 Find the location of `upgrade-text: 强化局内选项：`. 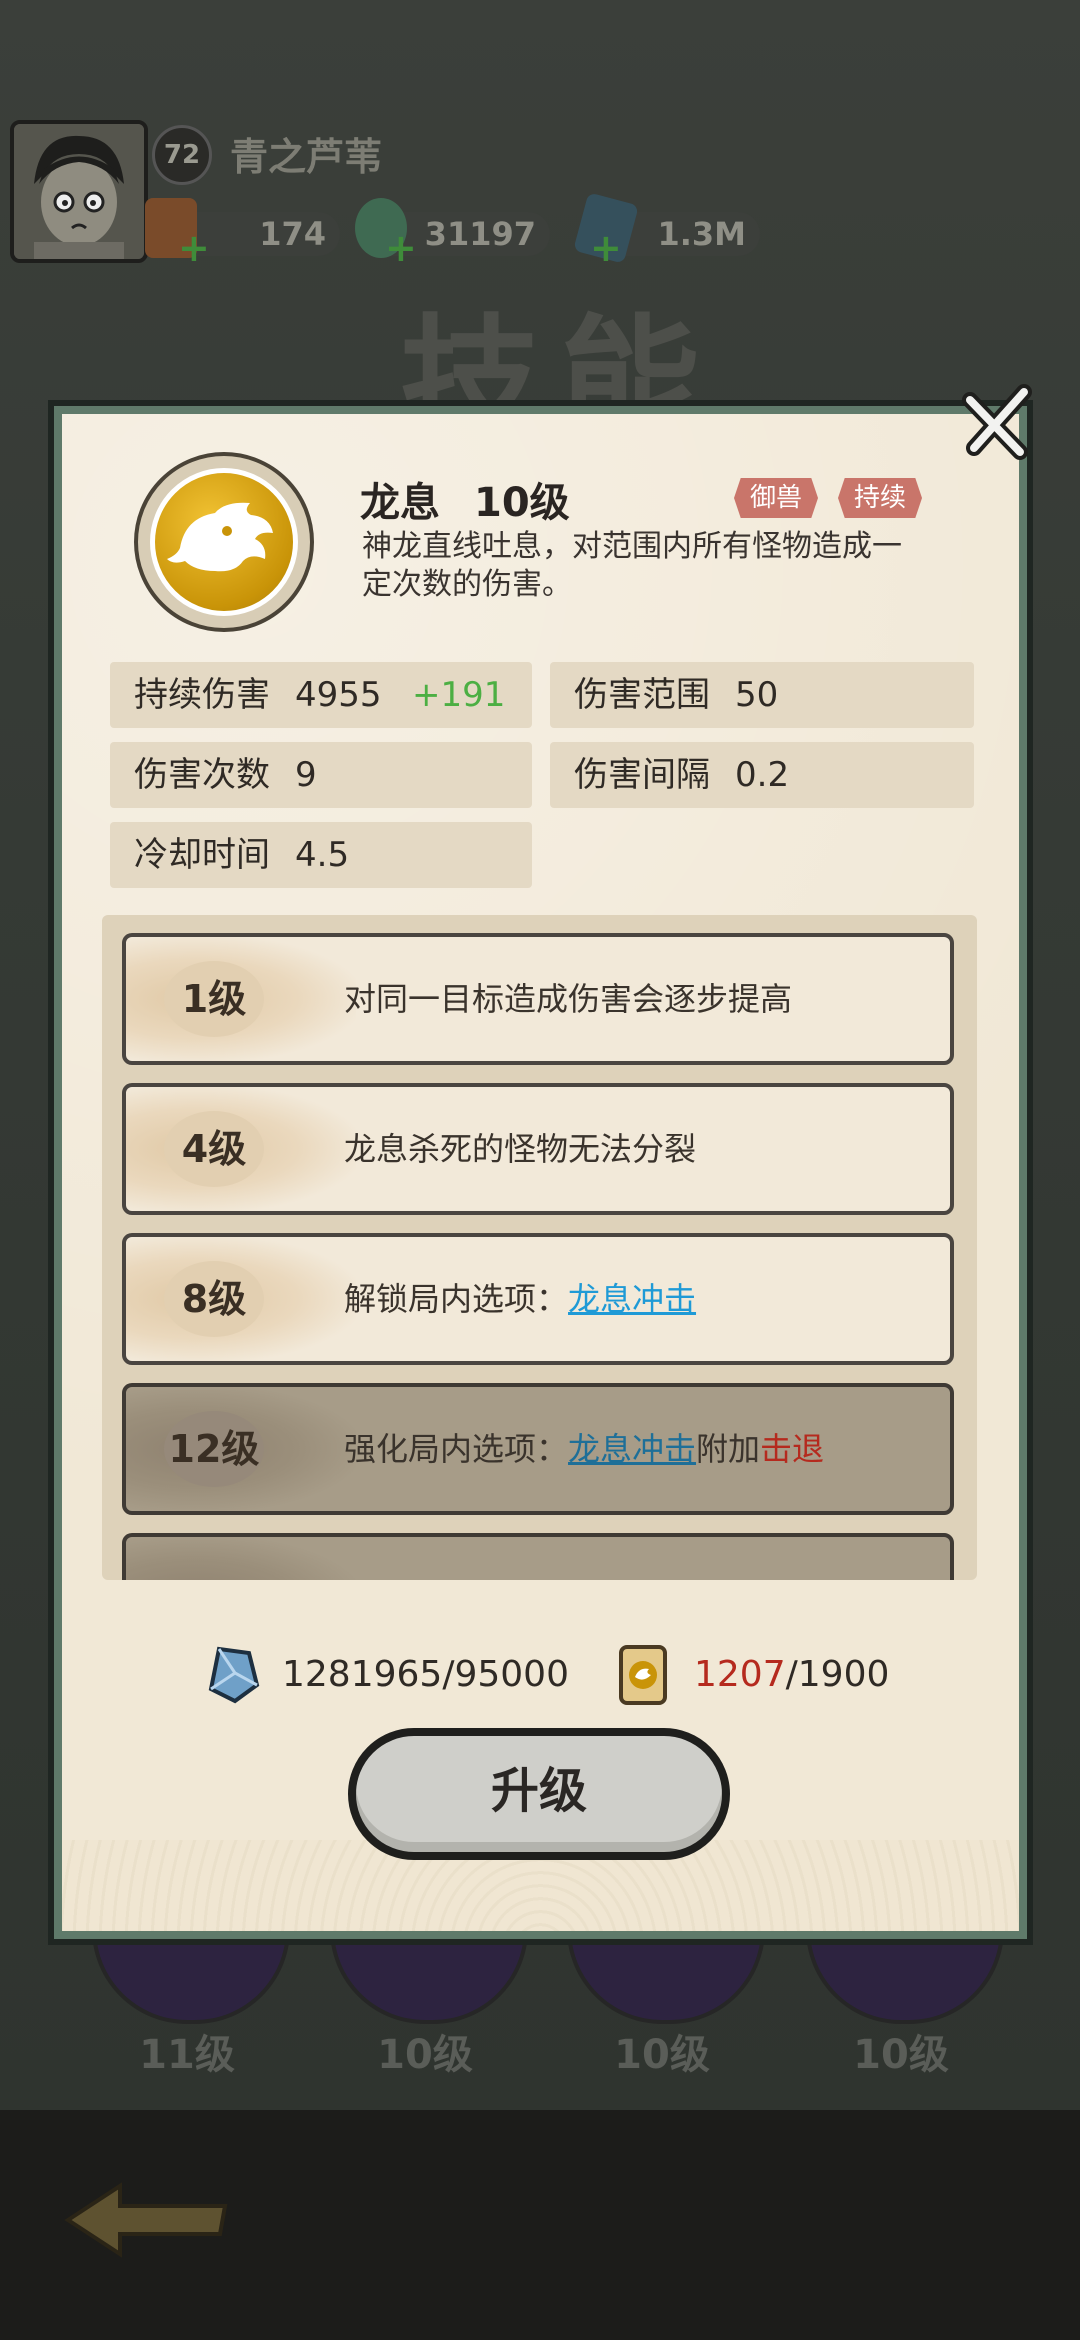

upgrade-text: 强化局内选项： is located at coordinates (456, 1449).